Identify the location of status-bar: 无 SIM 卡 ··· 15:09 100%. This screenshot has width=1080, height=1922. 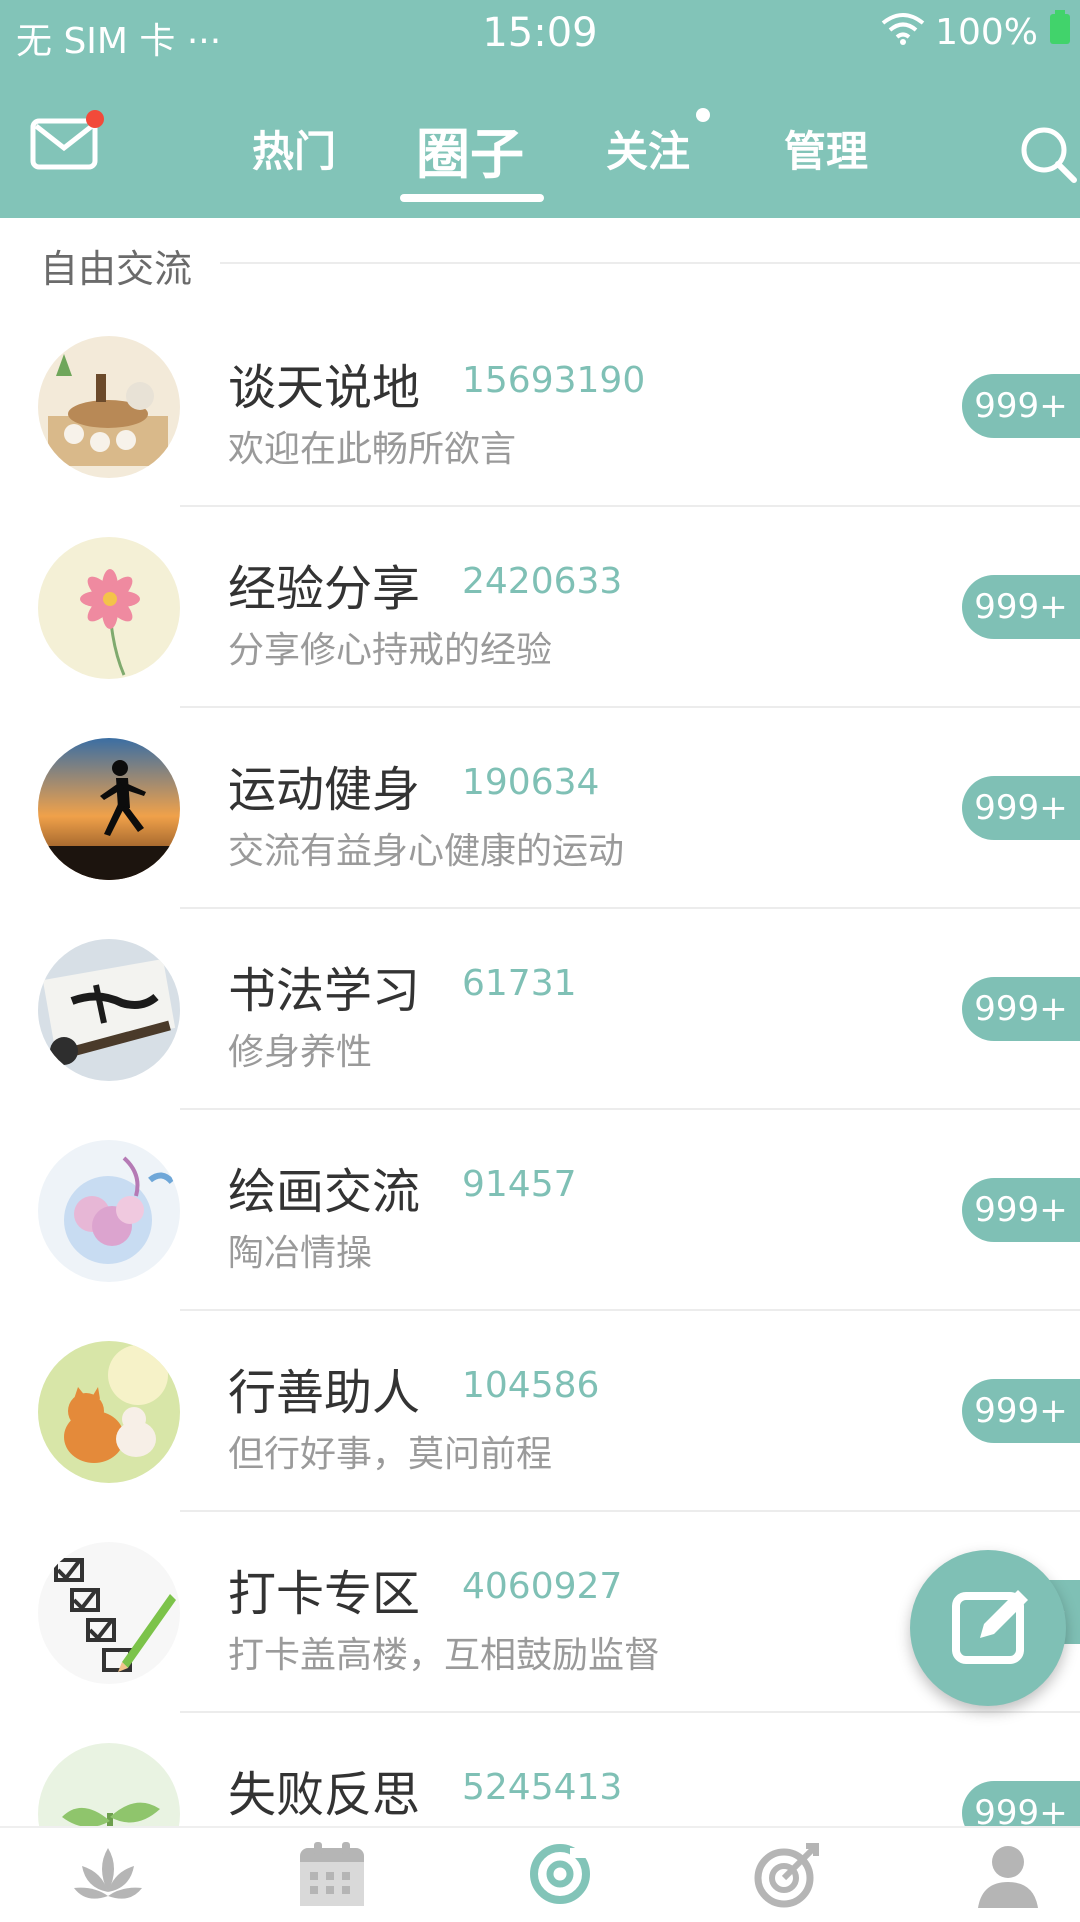
(540, 36).